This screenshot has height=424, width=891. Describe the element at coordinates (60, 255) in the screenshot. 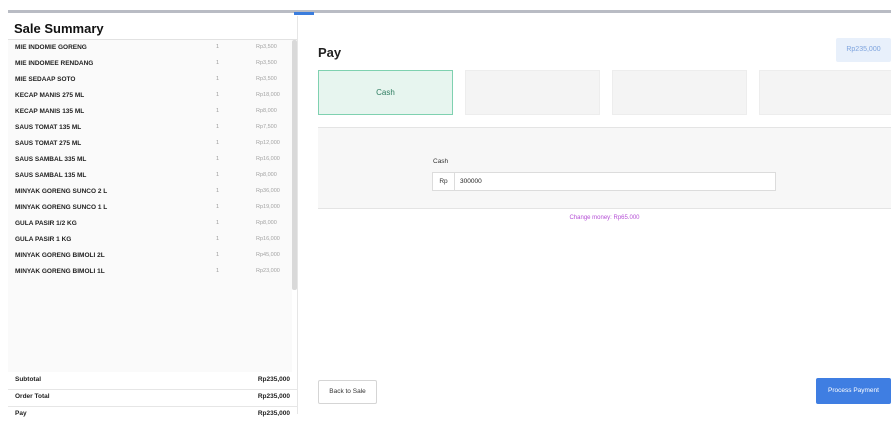

I see `item-name: MINYAK GORENG BIMOLI 2L` at that location.